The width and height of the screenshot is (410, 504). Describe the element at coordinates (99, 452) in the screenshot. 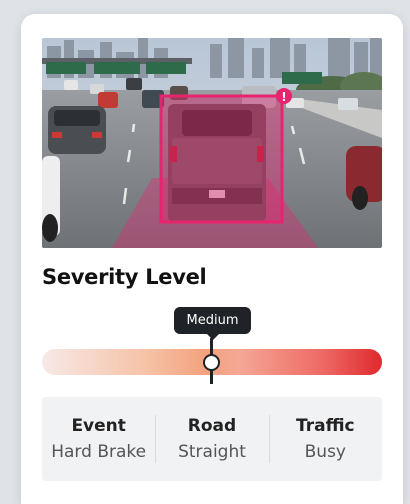

I see `stat-value: Hard Brake` at that location.